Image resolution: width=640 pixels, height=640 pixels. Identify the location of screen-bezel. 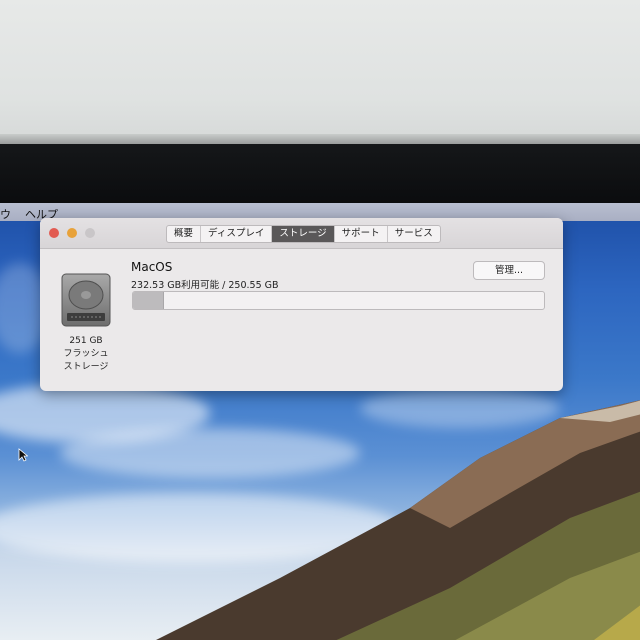
(320, 174).